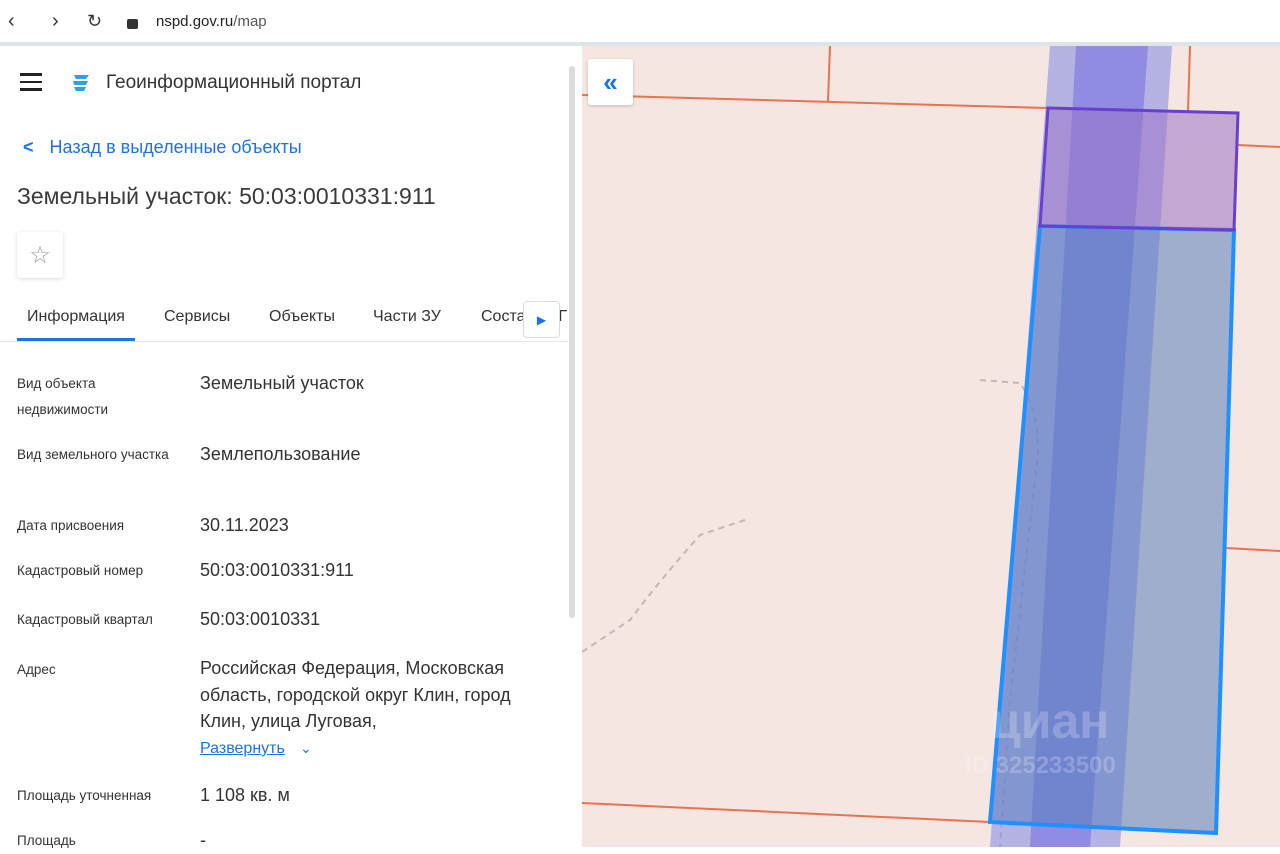  I want to click on expand-link: Развернуть, so click(242, 749).